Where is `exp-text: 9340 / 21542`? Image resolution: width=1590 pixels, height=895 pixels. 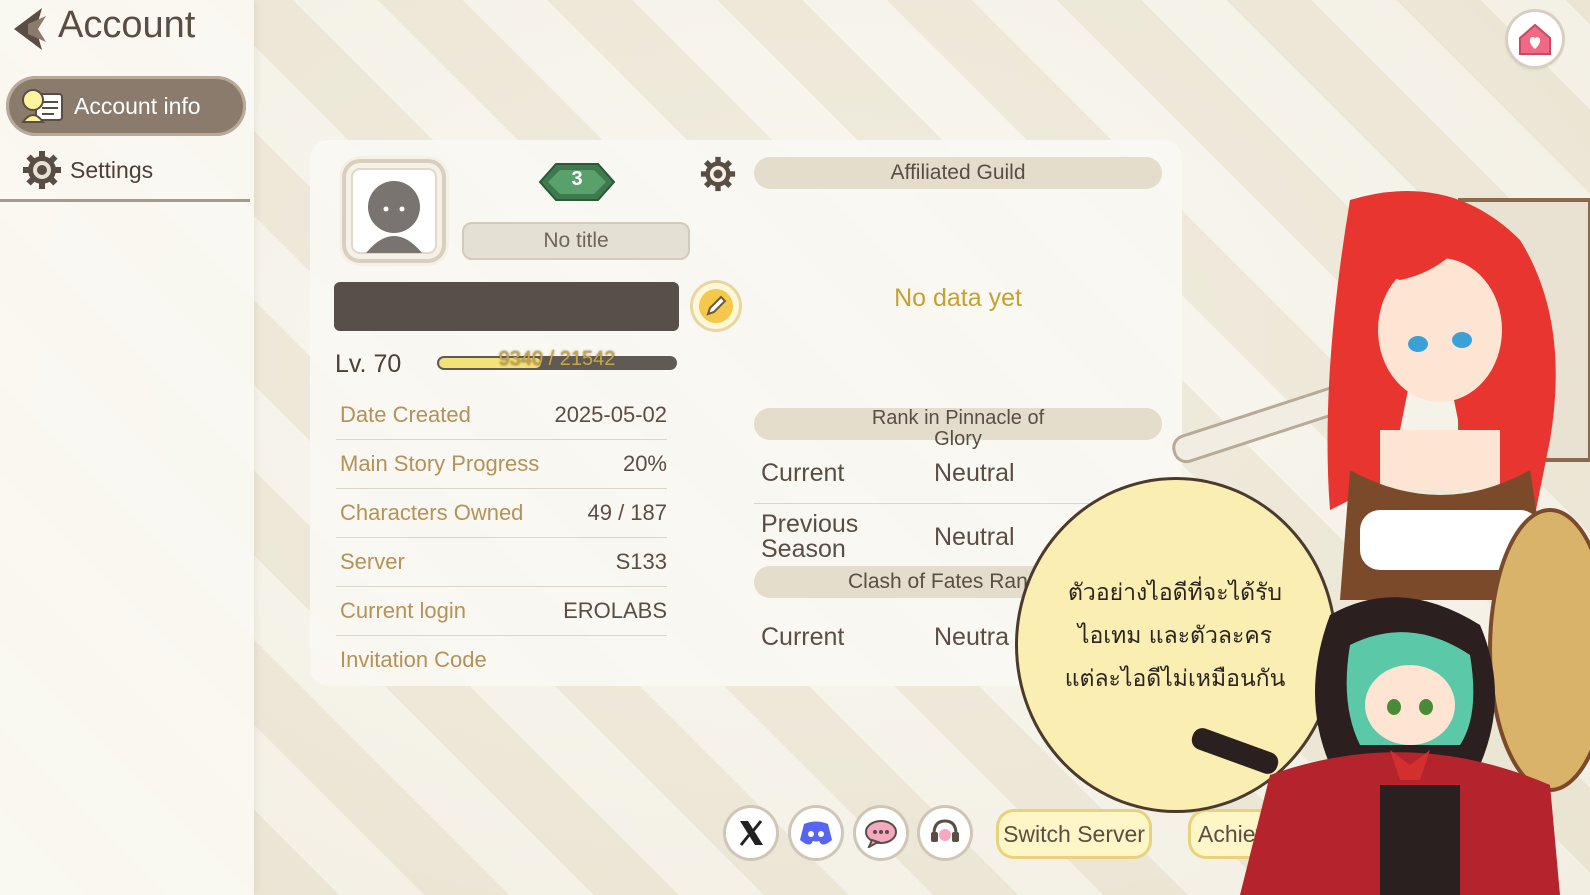 exp-text: 9340 / 21542 is located at coordinates (557, 359).